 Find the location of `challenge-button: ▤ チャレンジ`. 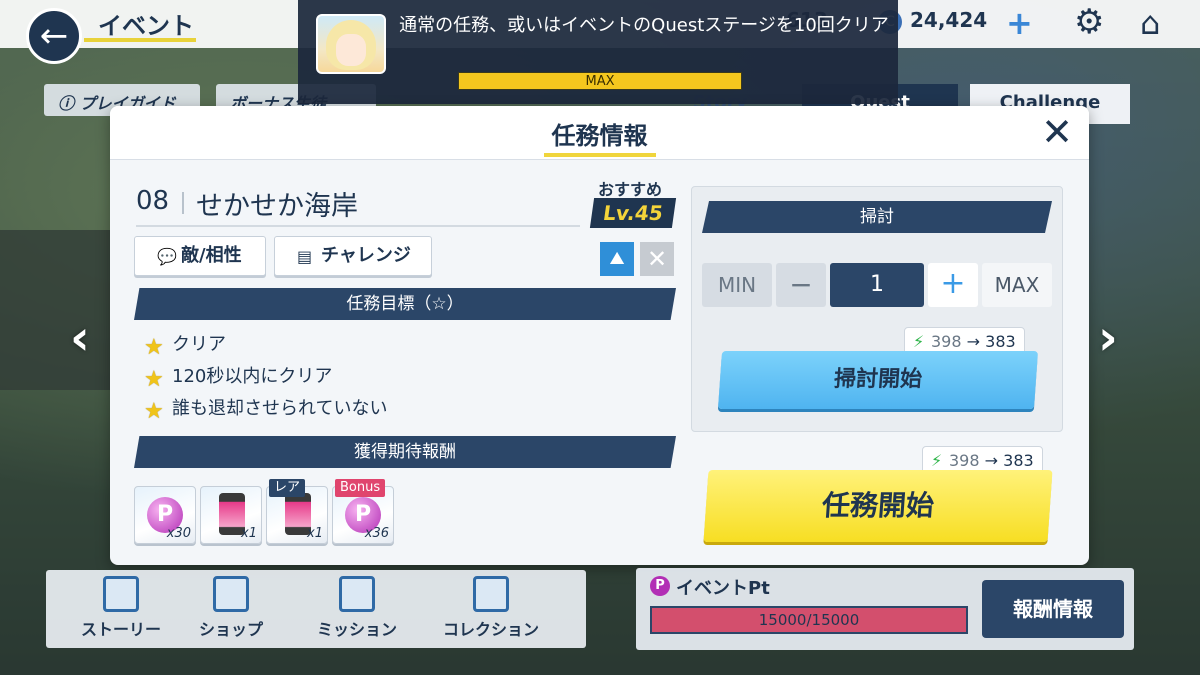

challenge-button: ▤ チャレンジ is located at coordinates (353, 256).